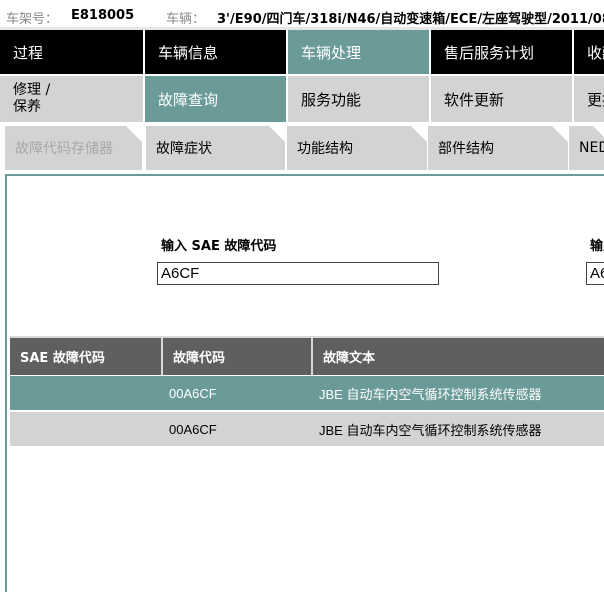  Describe the element at coordinates (32, 19) in the screenshot. I see `chassis-label: 车架号：` at that location.